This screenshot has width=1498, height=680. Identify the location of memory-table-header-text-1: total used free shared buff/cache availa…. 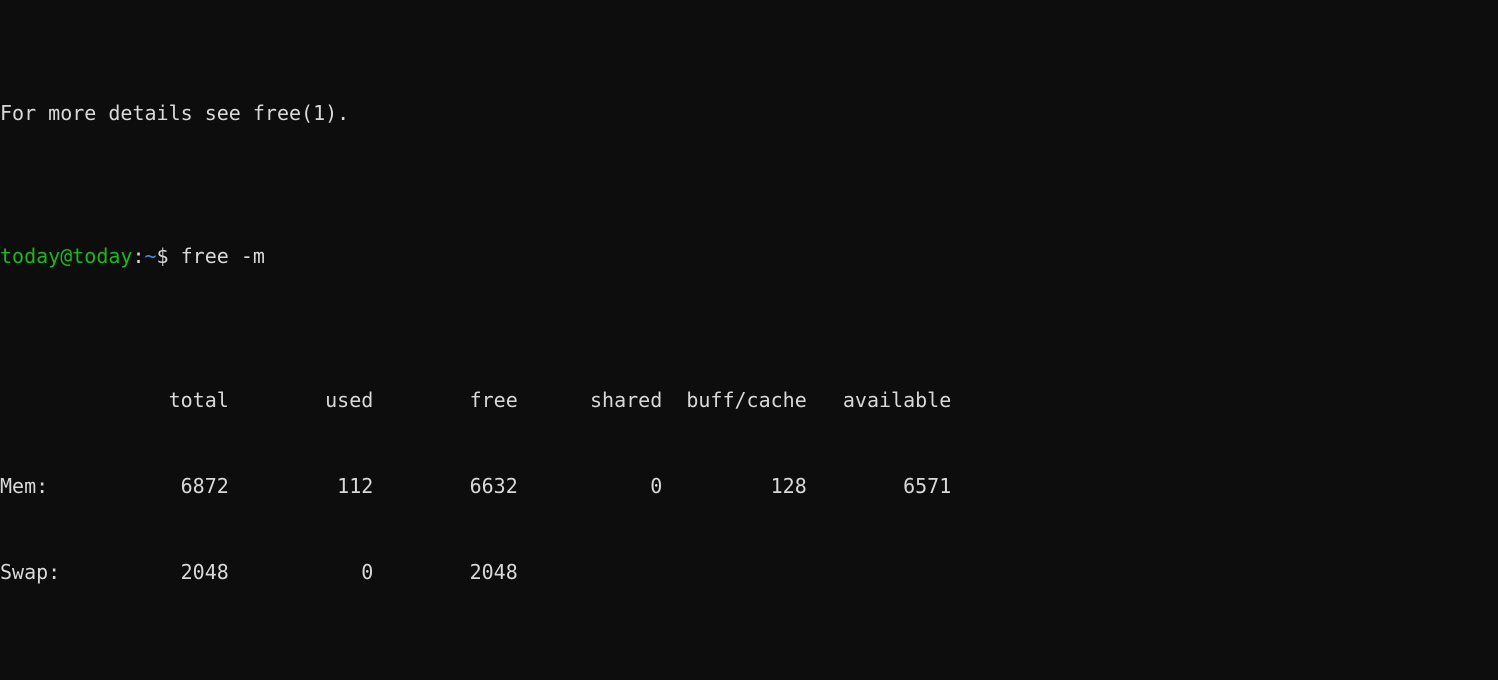
(476, 399).